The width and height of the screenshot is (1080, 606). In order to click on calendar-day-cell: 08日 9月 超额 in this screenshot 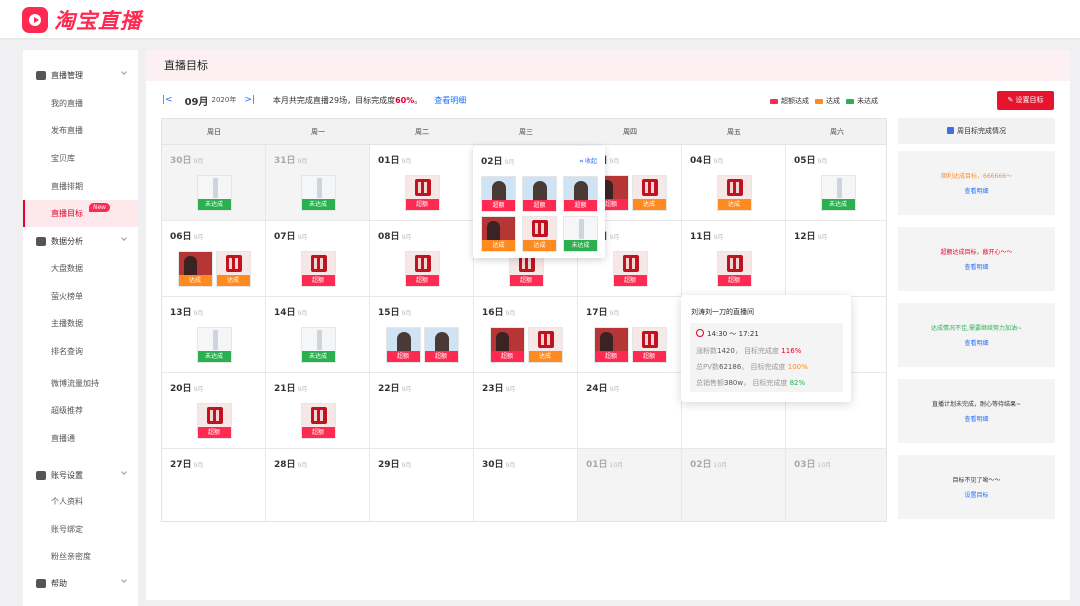, I will do `click(422, 259)`.